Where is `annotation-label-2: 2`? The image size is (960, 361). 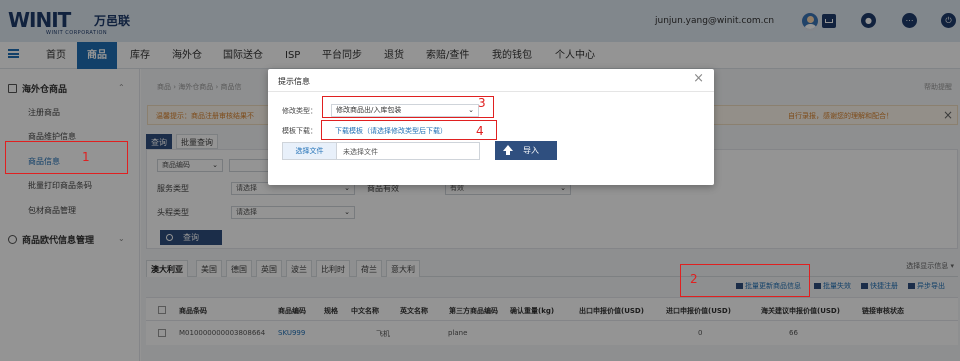
annotation-label-2: 2 is located at coordinates (694, 279).